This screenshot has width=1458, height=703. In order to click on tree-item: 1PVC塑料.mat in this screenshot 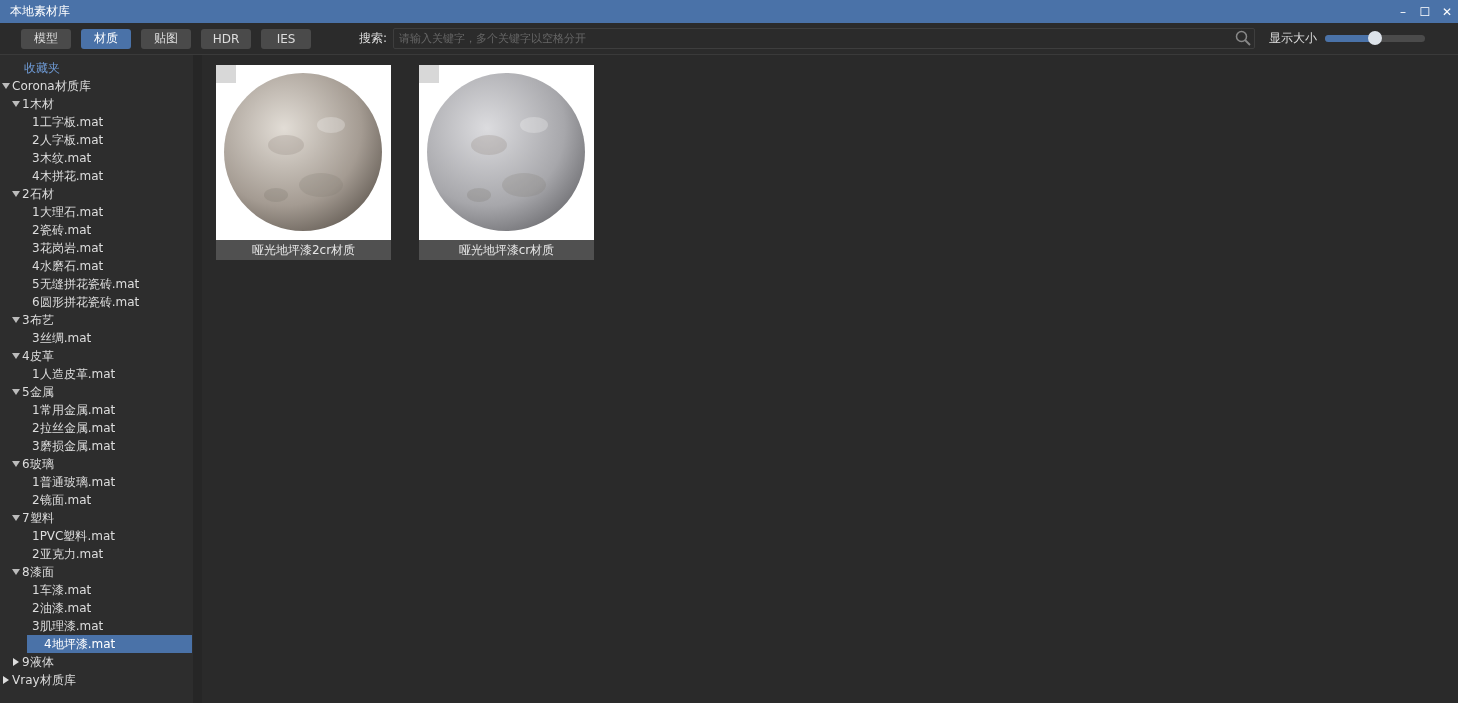, I will do `click(96, 536)`.